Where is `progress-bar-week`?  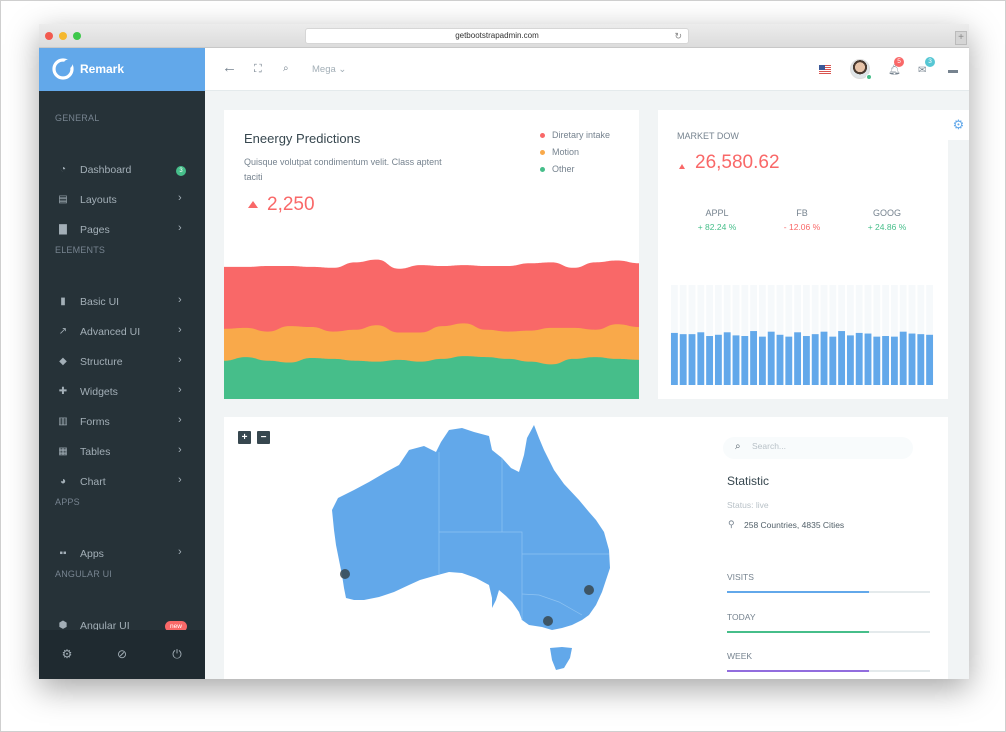
progress-bar-week is located at coordinates (828, 671).